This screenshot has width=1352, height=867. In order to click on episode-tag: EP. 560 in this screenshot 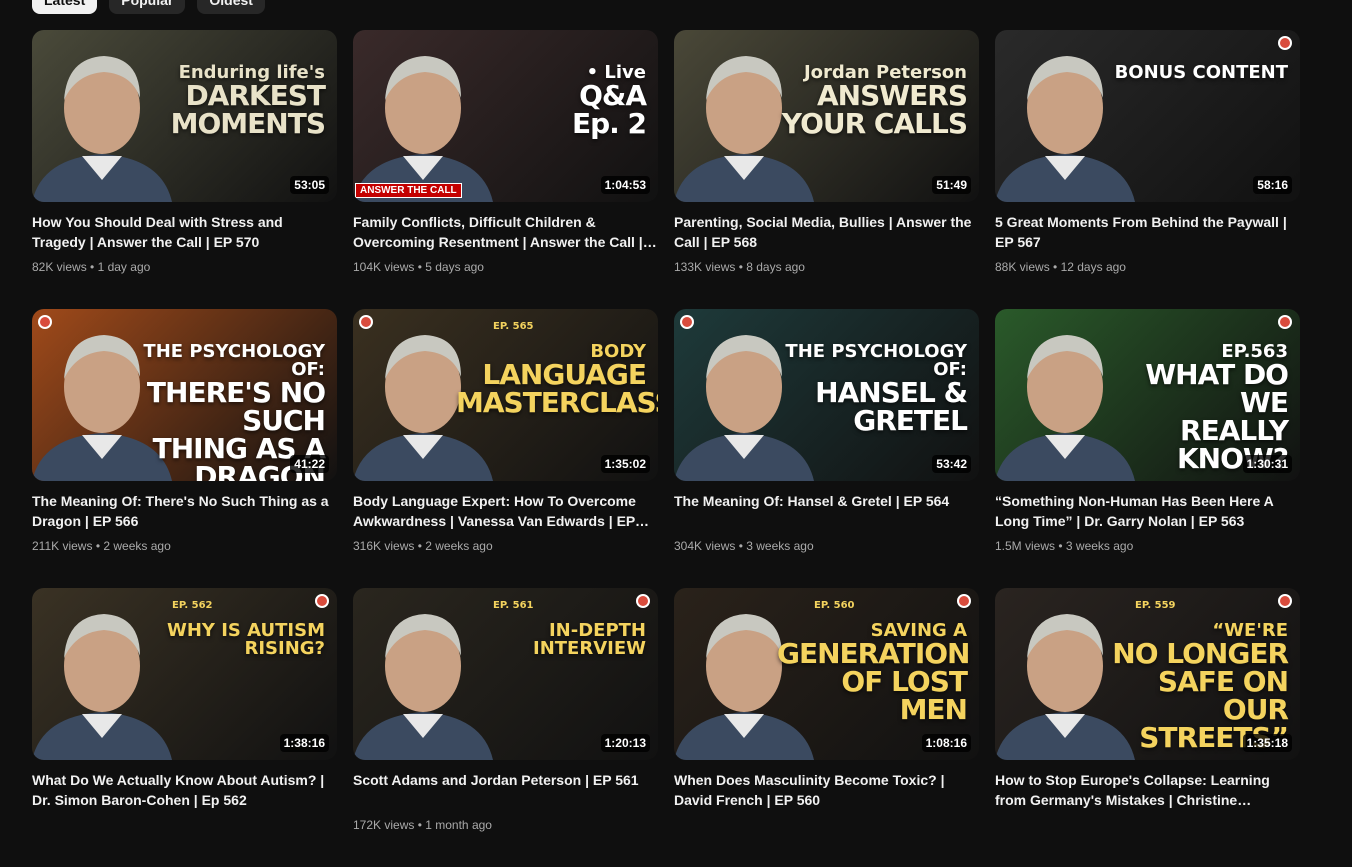, I will do `click(834, 605)`.